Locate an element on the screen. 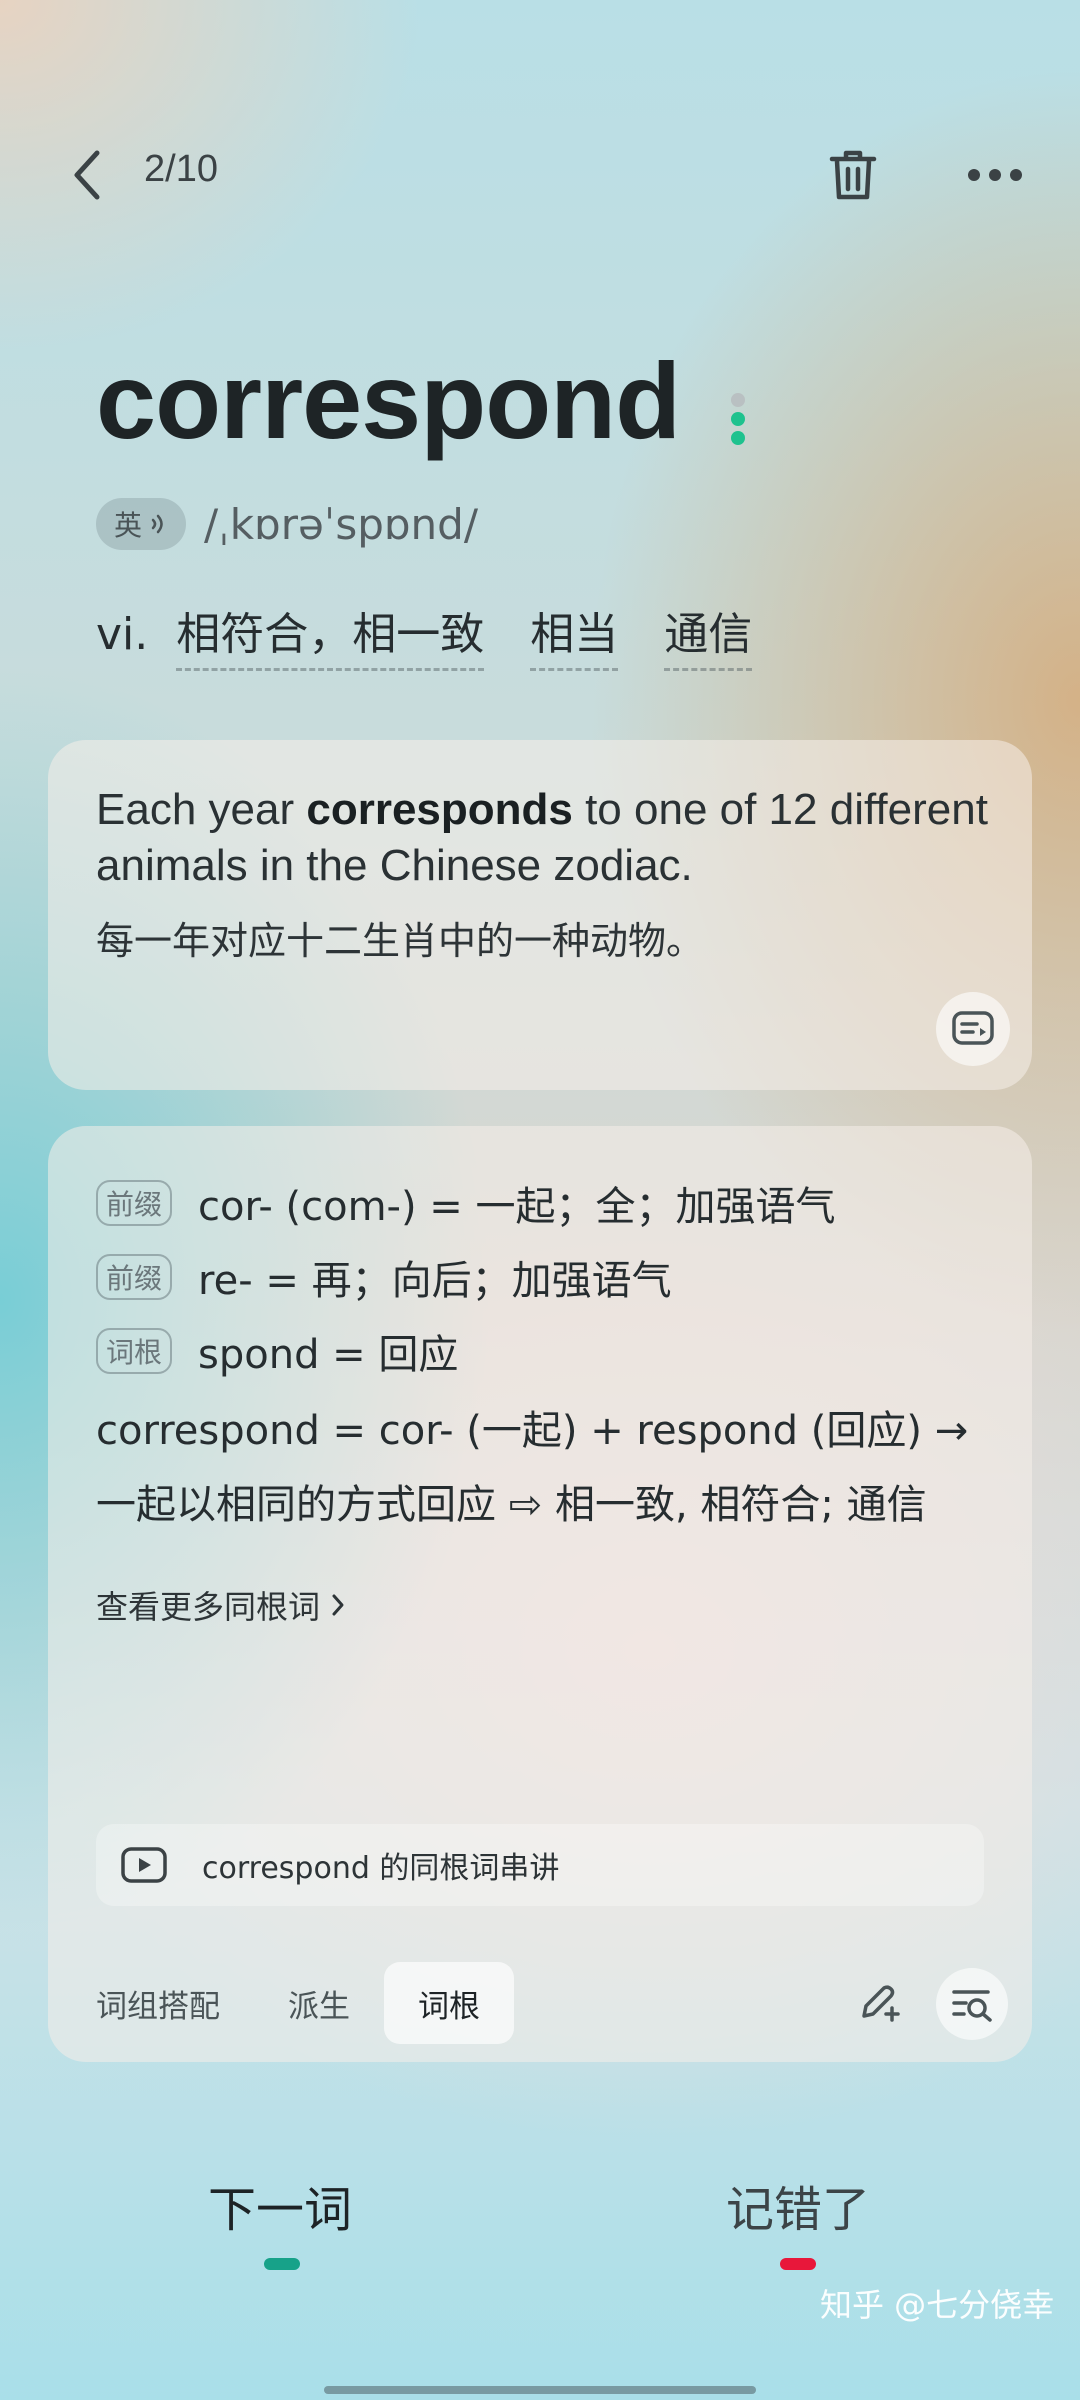 Image resolution: width=1080 pixels, height=2400 pixels. root-item: 前缀 cor- (com-) = 一起；全；加强语气 is located at coordinates (466, 1203).